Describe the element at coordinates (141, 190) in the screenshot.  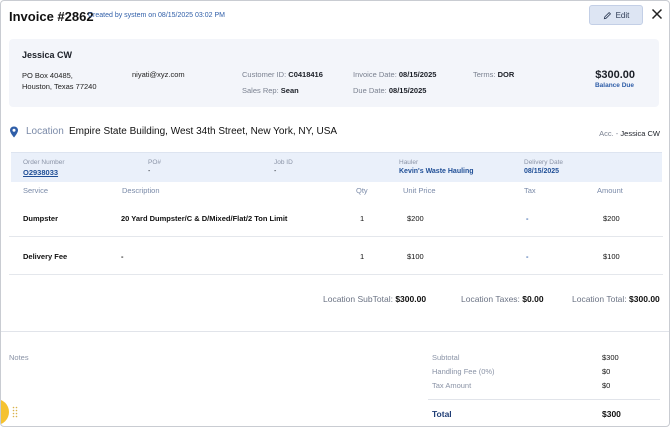
I see `col-header-description: Description` at that location.